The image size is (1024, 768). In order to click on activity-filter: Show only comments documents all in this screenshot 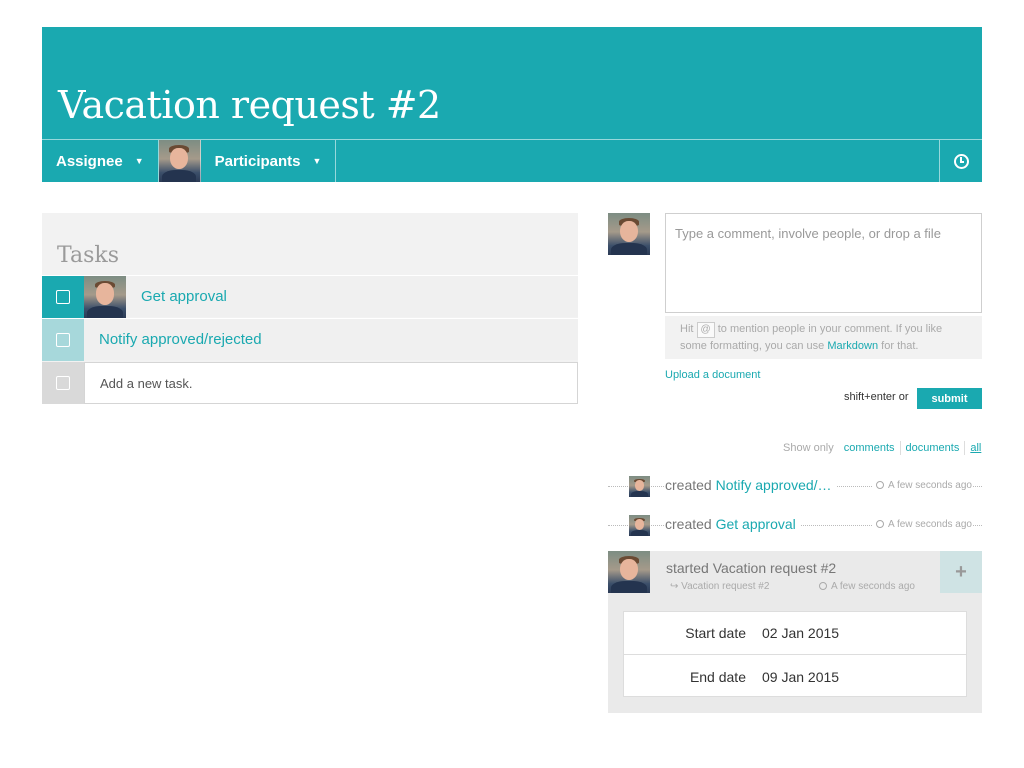, I will do `click(882, 448)`.